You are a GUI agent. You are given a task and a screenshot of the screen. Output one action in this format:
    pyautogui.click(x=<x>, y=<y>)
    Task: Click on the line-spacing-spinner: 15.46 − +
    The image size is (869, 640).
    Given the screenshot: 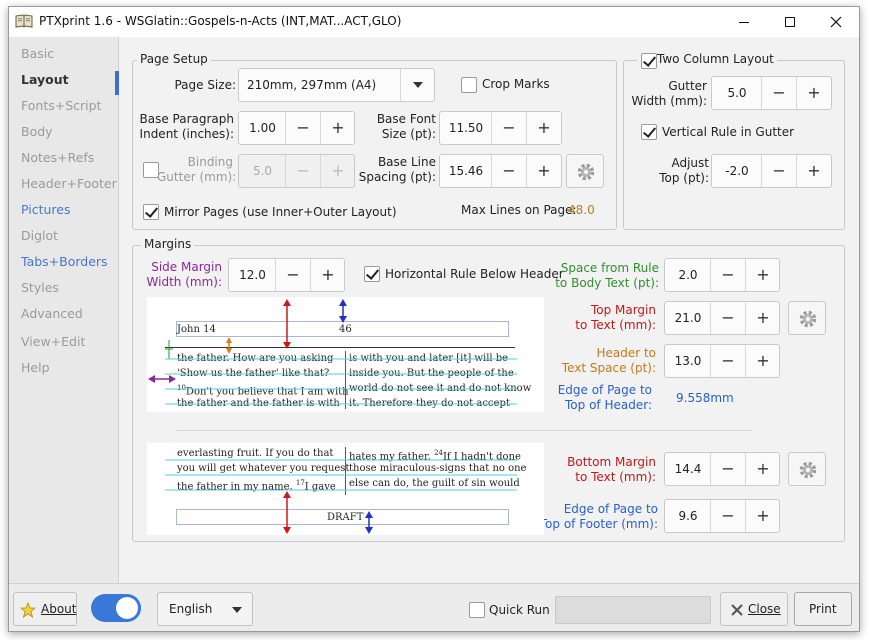 What is the action you would take?
    pyautogui.click(x=500, y=171)
    